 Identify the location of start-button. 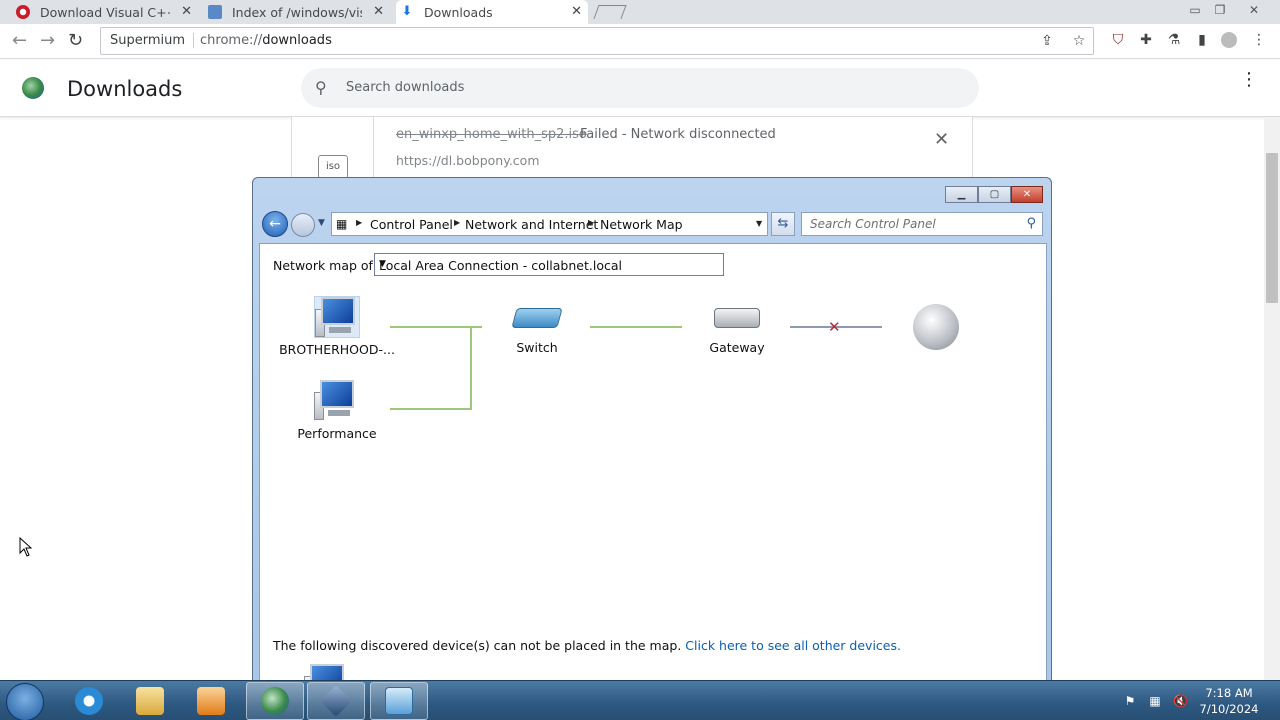
(25, 701).